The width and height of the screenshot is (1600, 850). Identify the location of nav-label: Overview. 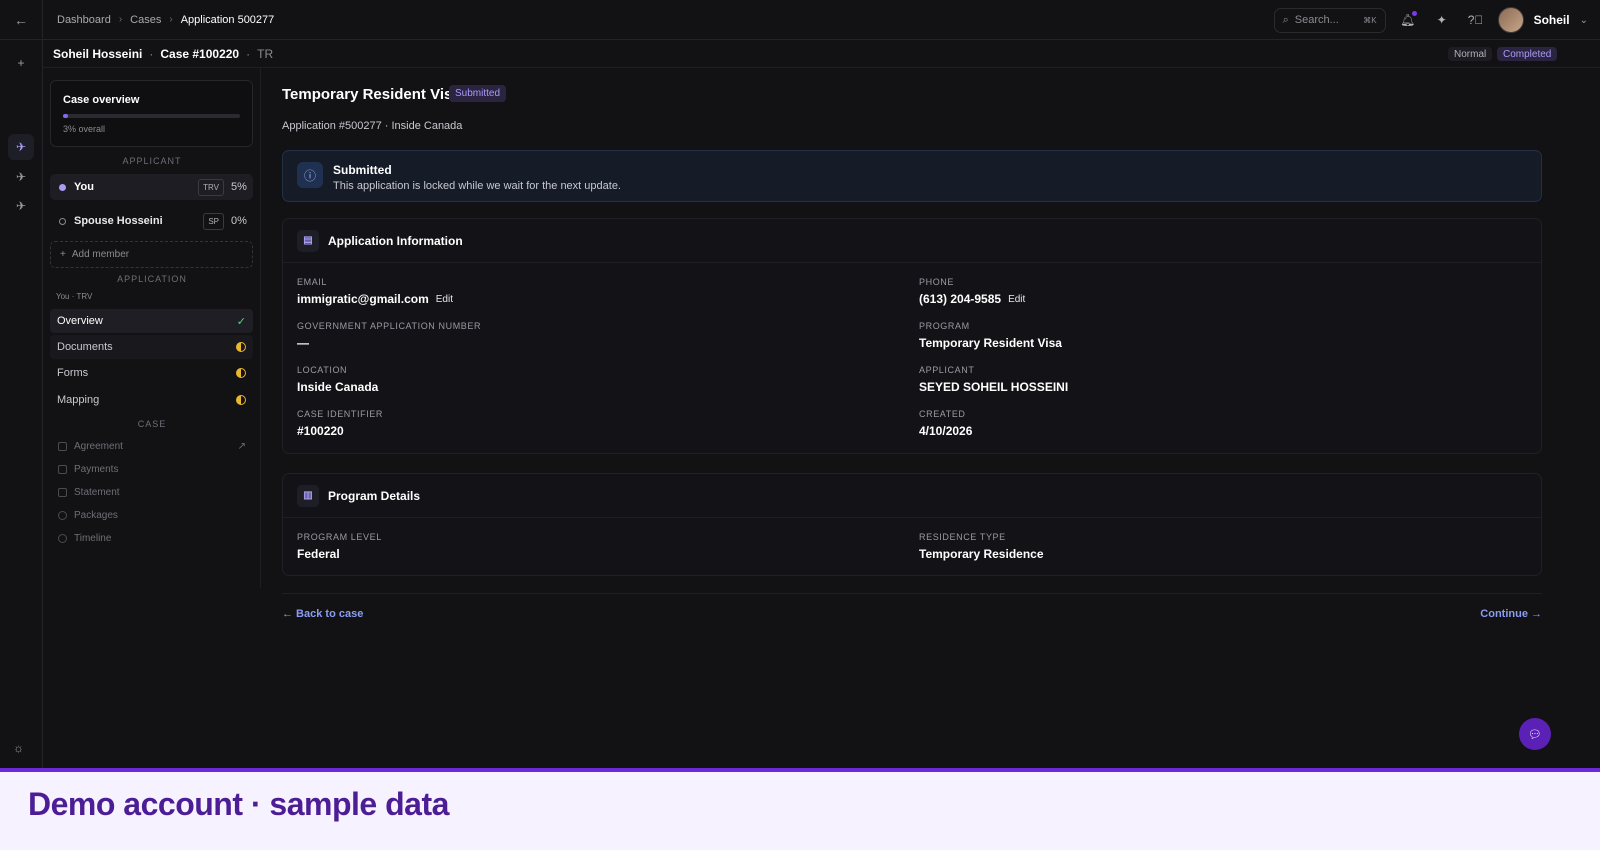
(80, 321).